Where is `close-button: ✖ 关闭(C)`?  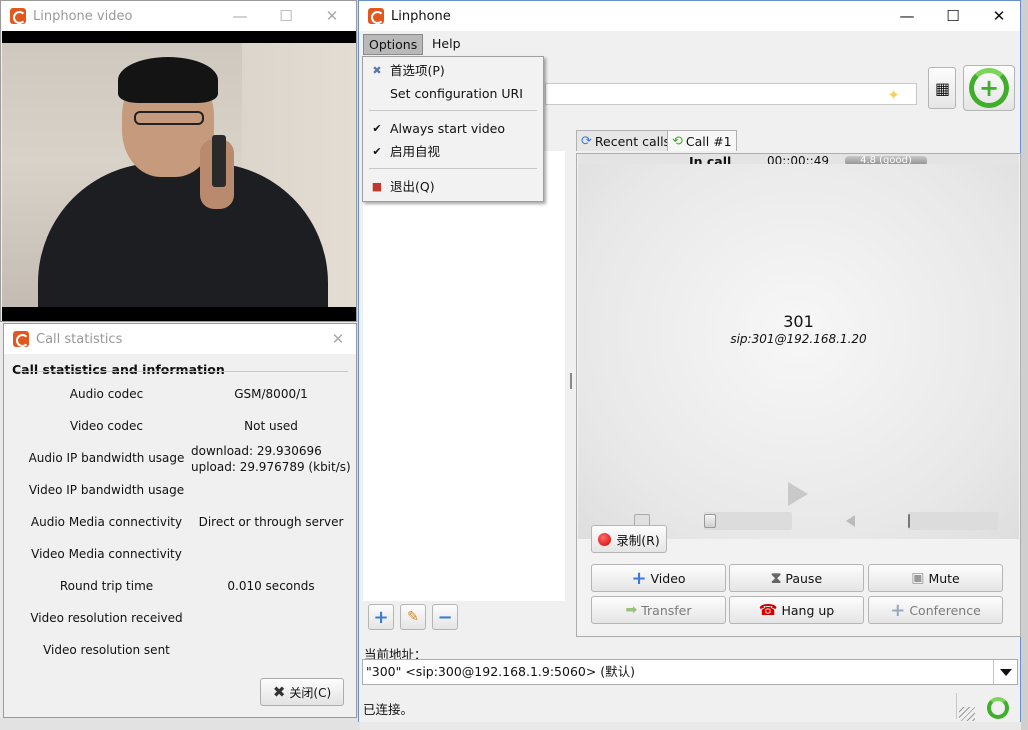
close-button: ✖ 关闭(C) is located at coordinates (302, 692).